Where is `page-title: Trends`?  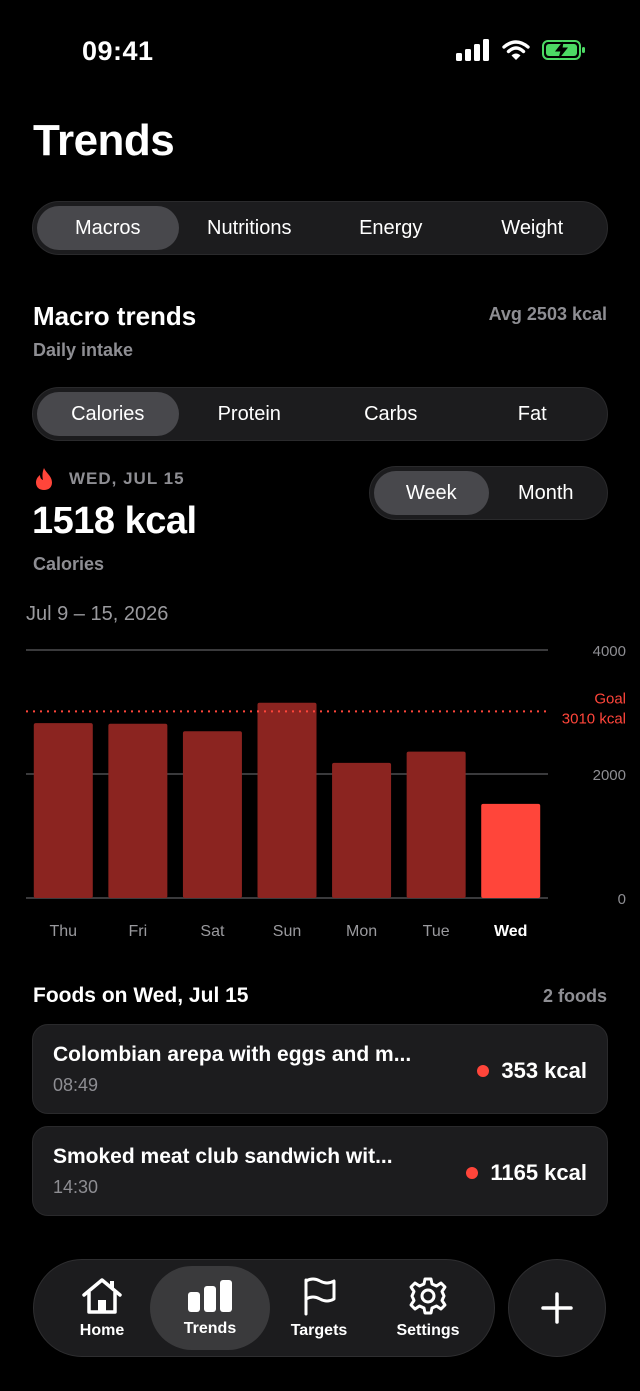 page-title: Trends is located at coordinates (104, 140).